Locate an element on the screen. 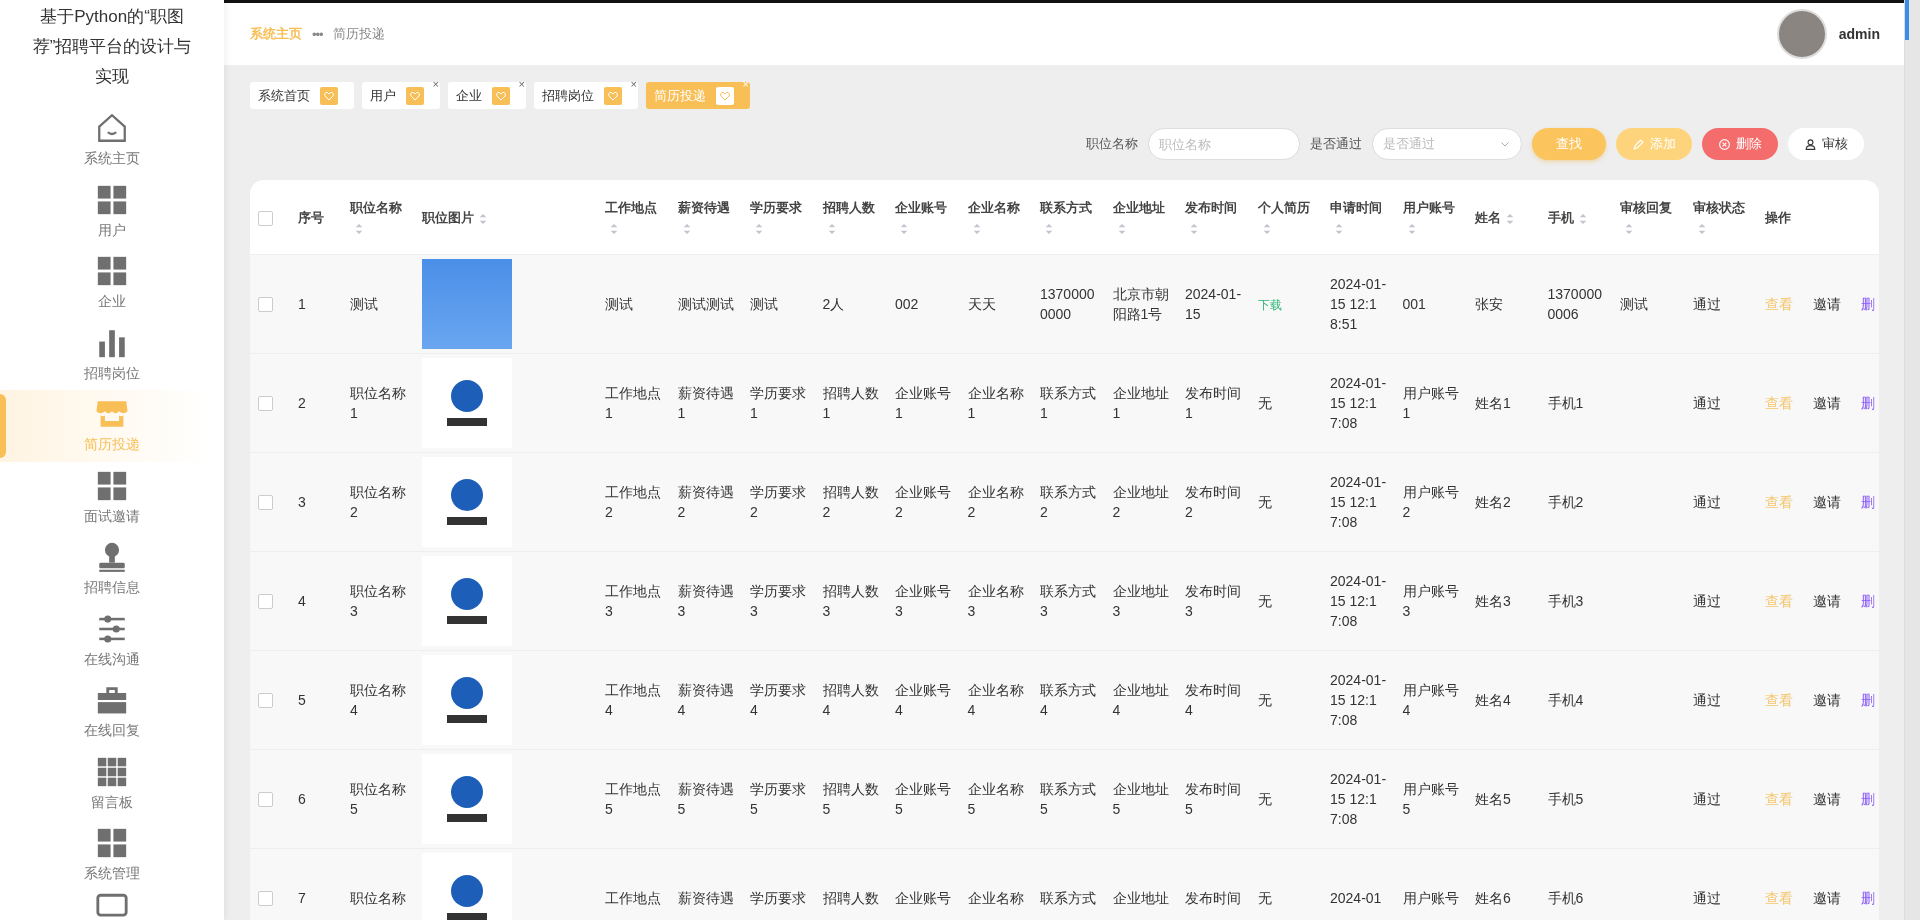 The height and width of the screenshot is (920, 1920). select-all-checkbox is located at coordinates (265, 218).